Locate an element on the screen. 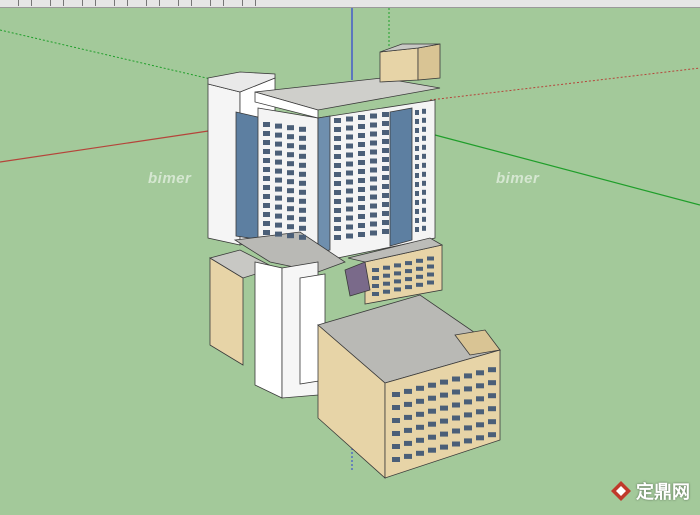 This screenshot has height=515, width=700. green-axis-dotted is located at coordinates (108, 55).